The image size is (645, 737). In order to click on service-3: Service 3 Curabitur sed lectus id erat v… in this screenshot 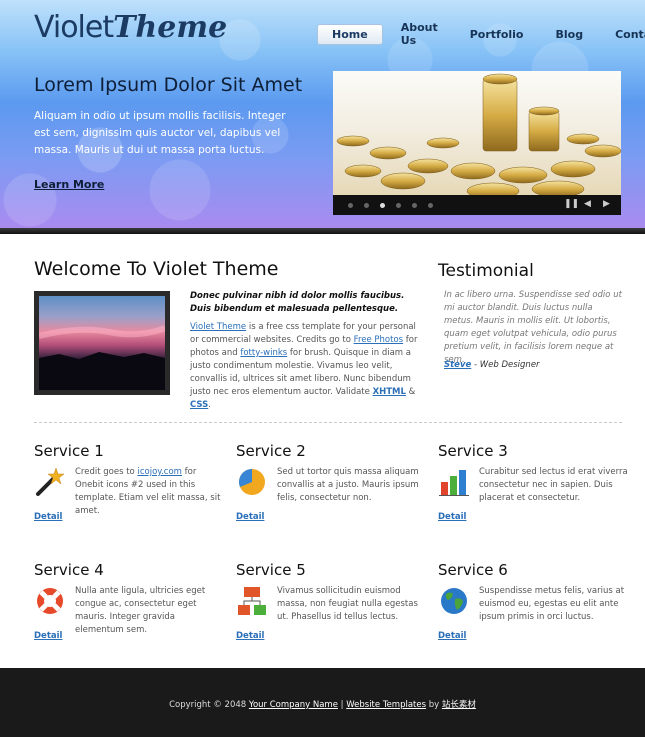, I will do `click(533, 482)`.